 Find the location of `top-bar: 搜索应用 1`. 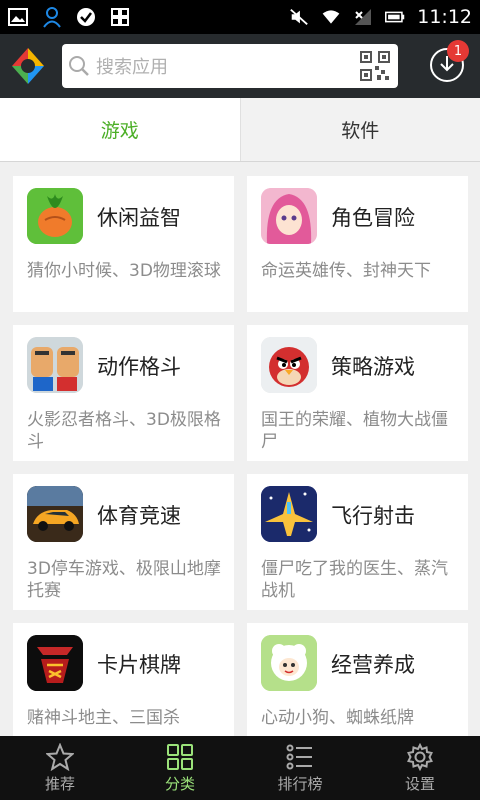

top-bar: 搜索应用 1 is located at coordinates (240, 66).